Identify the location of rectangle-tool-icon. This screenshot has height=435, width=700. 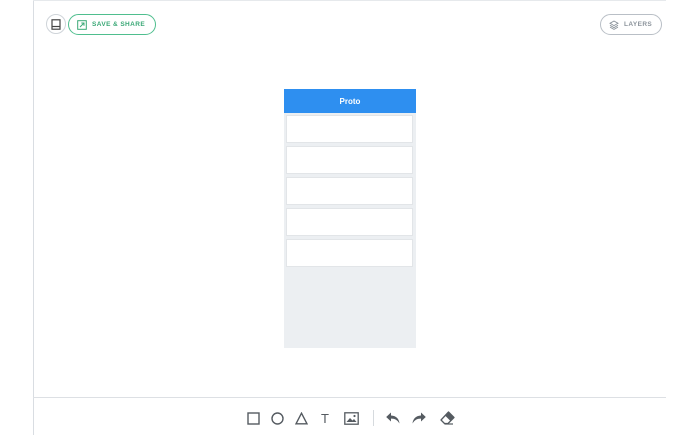
(253, 418).